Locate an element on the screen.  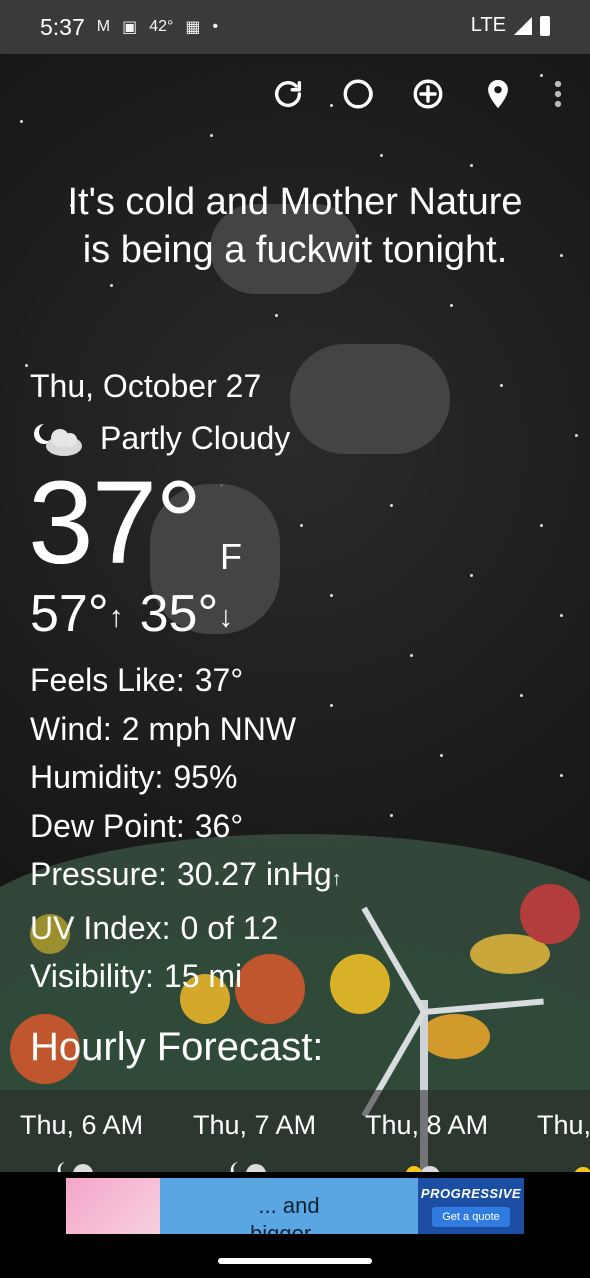
low-temp-group: 35°↓ is located at coordinates (187, 614).